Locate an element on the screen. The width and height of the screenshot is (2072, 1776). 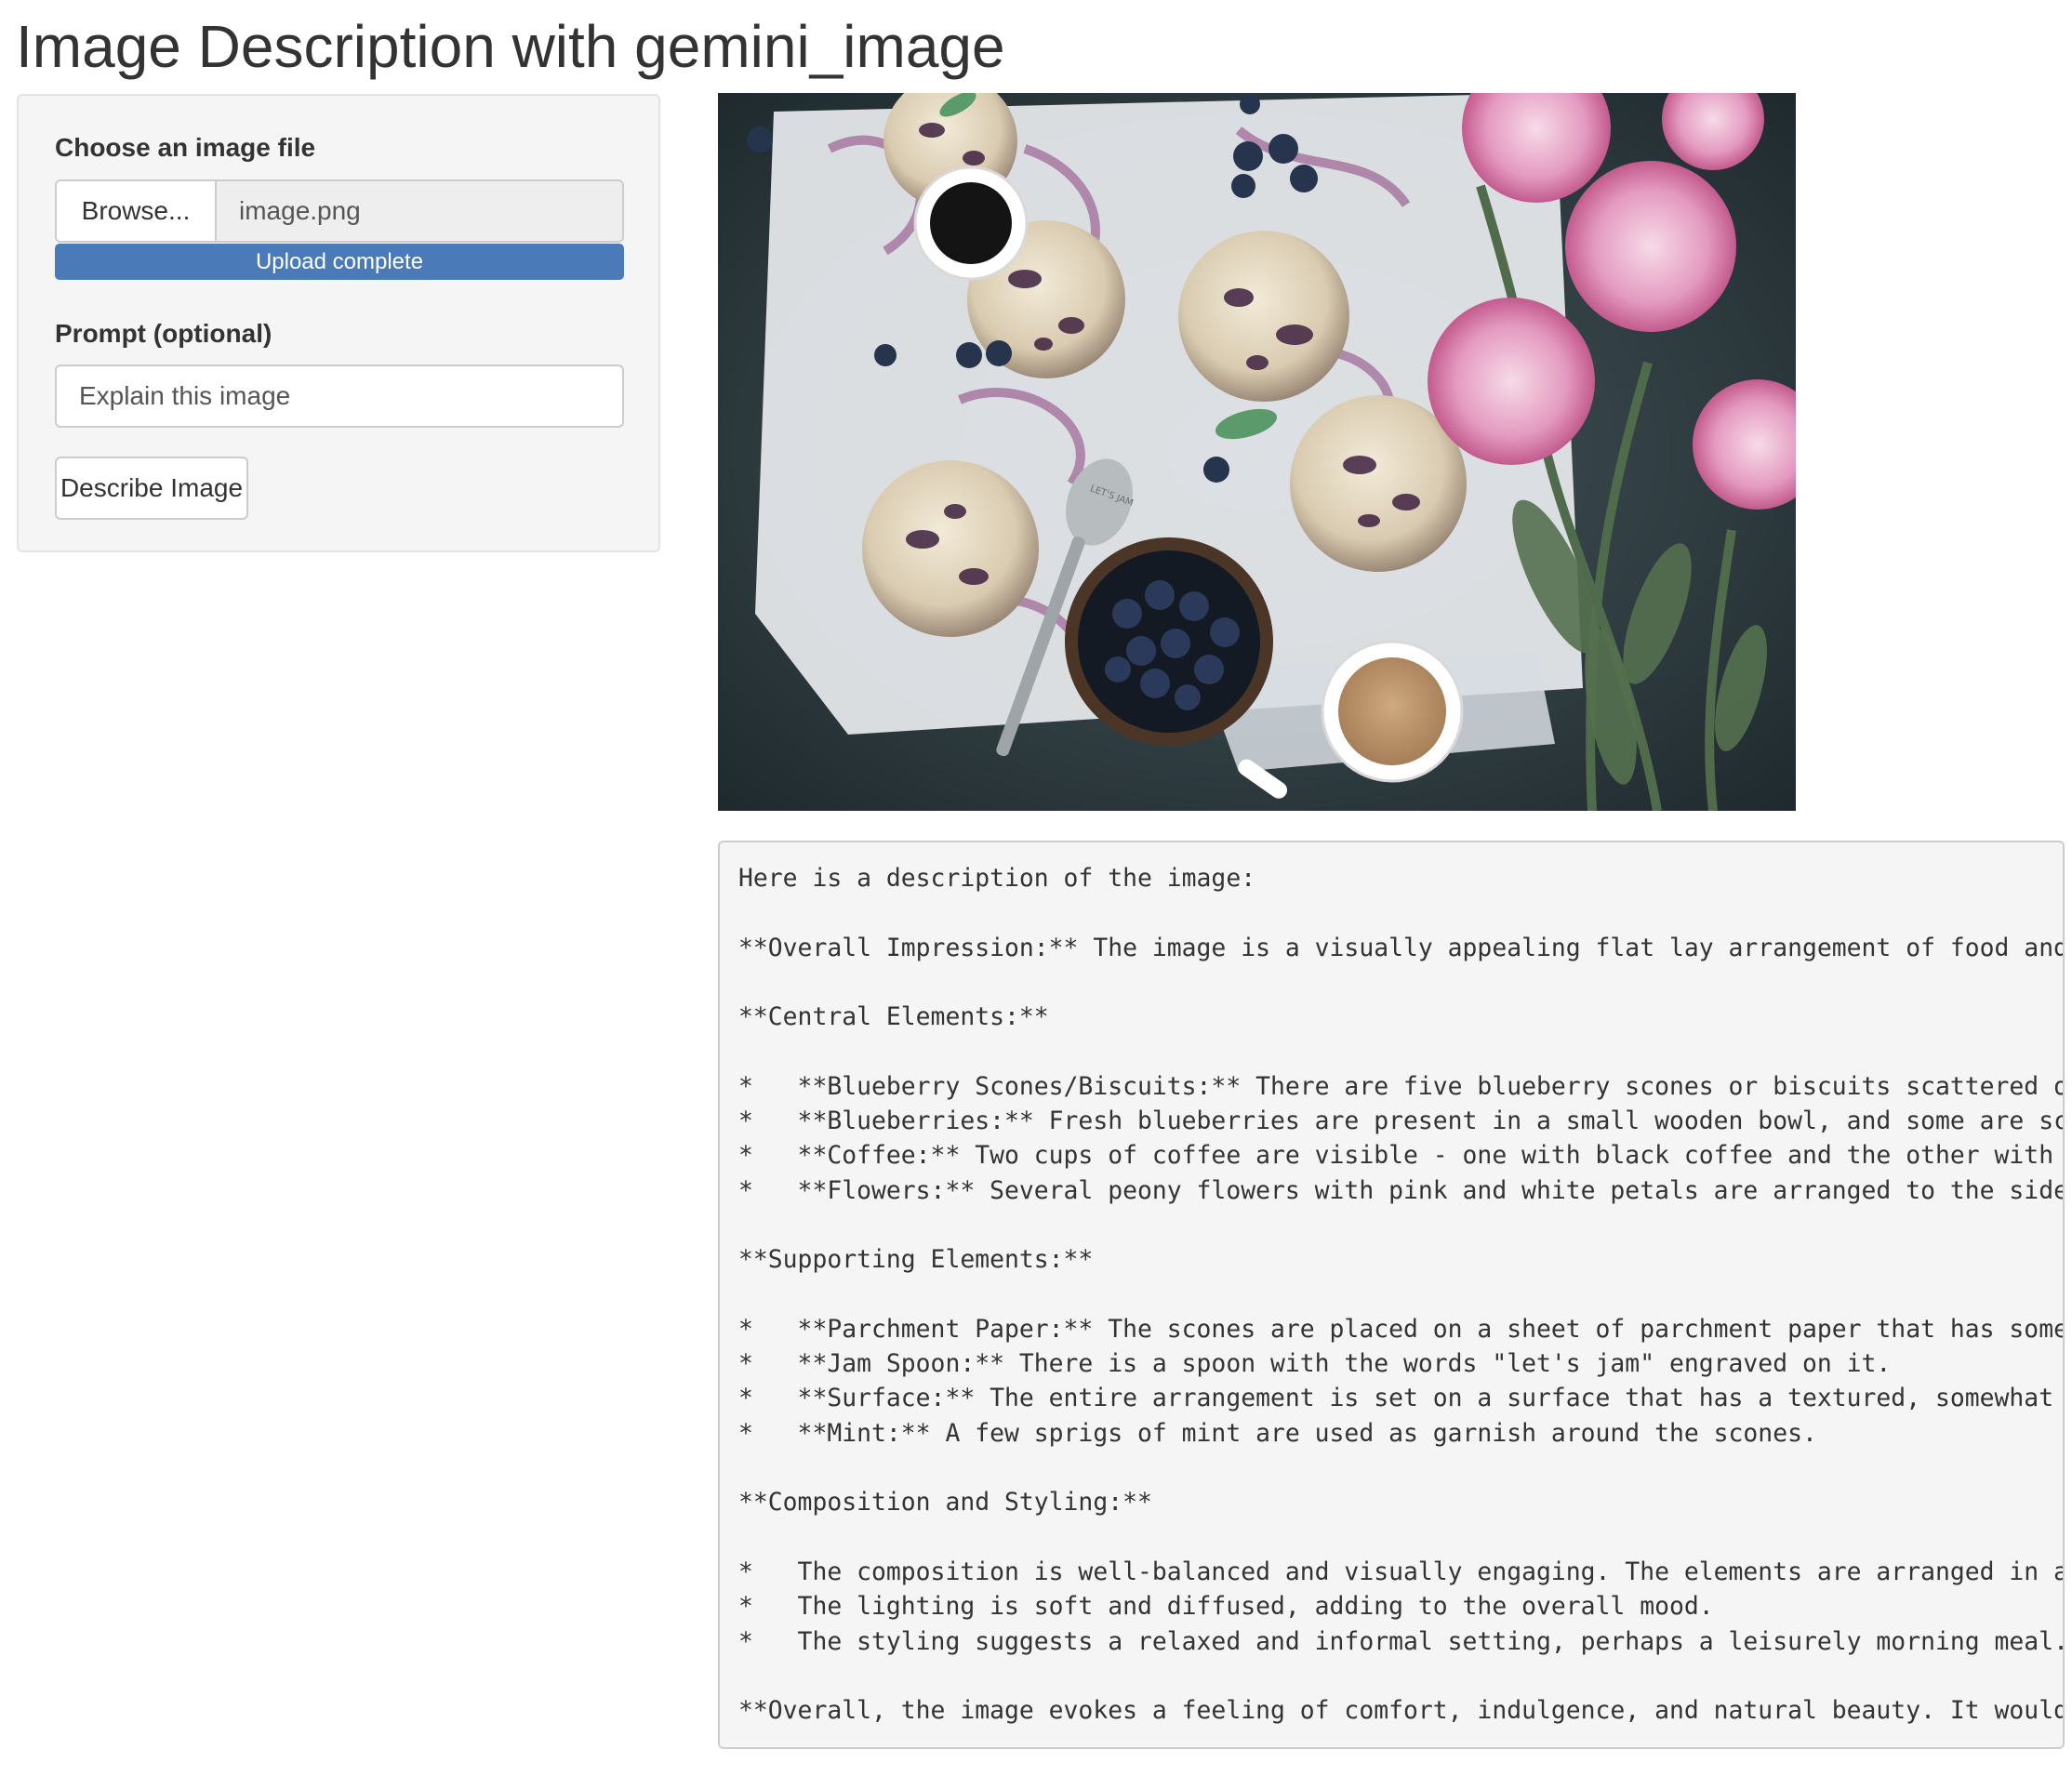
prompt-input is located at coordinates (339, 396).